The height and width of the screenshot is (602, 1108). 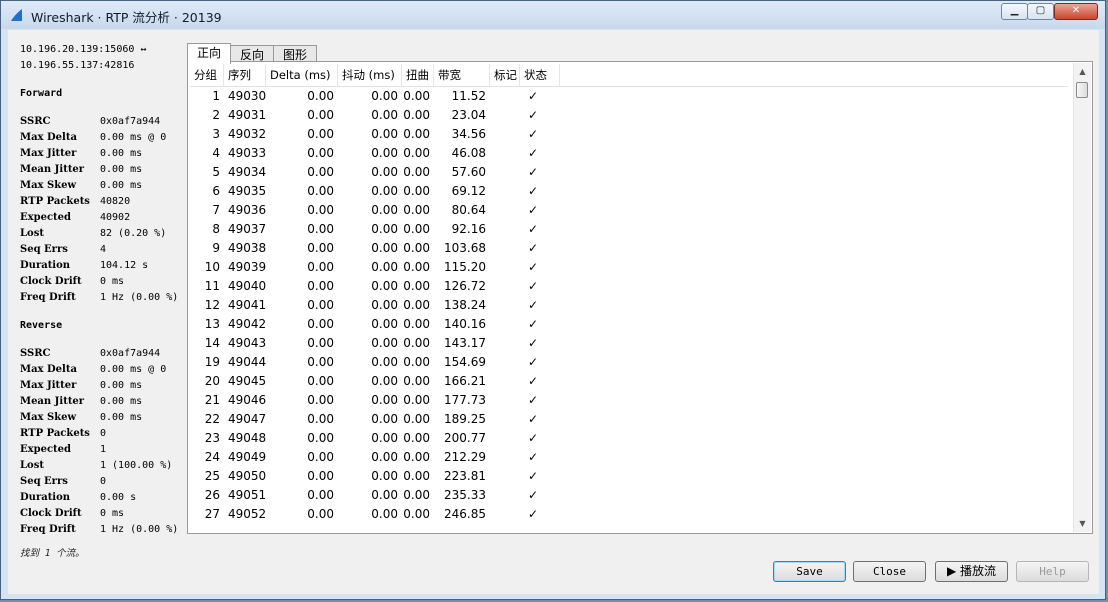 I want to click on table-row: 4 49033 0.00 0.00 0.00 46.08 ✓, so click(x=629, y=153).